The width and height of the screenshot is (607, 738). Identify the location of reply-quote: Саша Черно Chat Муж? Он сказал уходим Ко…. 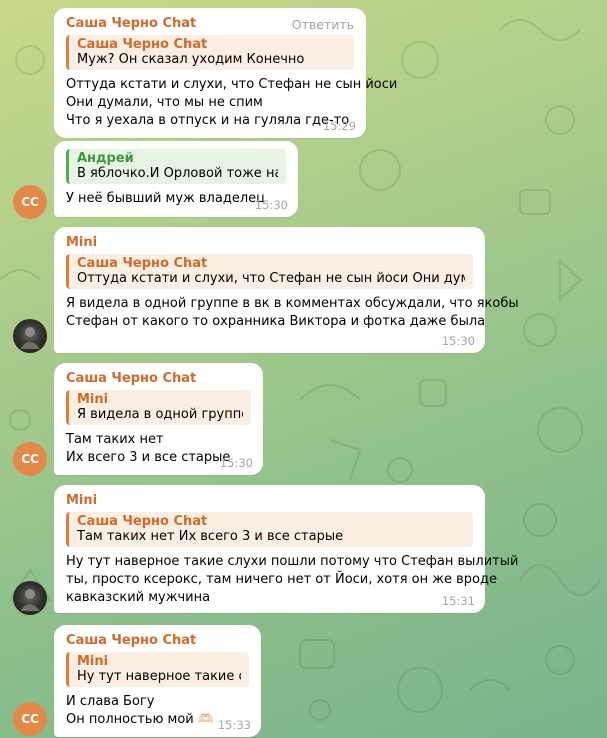
(210, 52).